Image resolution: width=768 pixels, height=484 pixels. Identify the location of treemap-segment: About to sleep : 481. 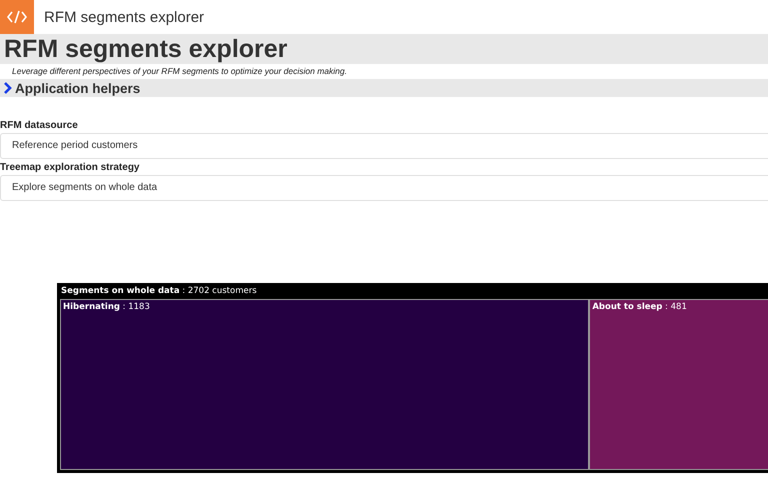
(678, 384).